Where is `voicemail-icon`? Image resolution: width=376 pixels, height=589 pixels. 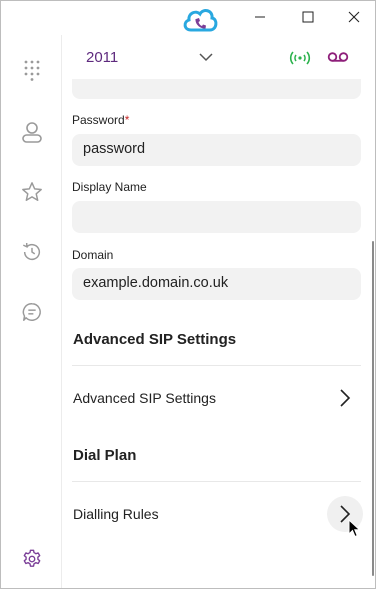 voicemail-icon is located at coordinates (338, 57).